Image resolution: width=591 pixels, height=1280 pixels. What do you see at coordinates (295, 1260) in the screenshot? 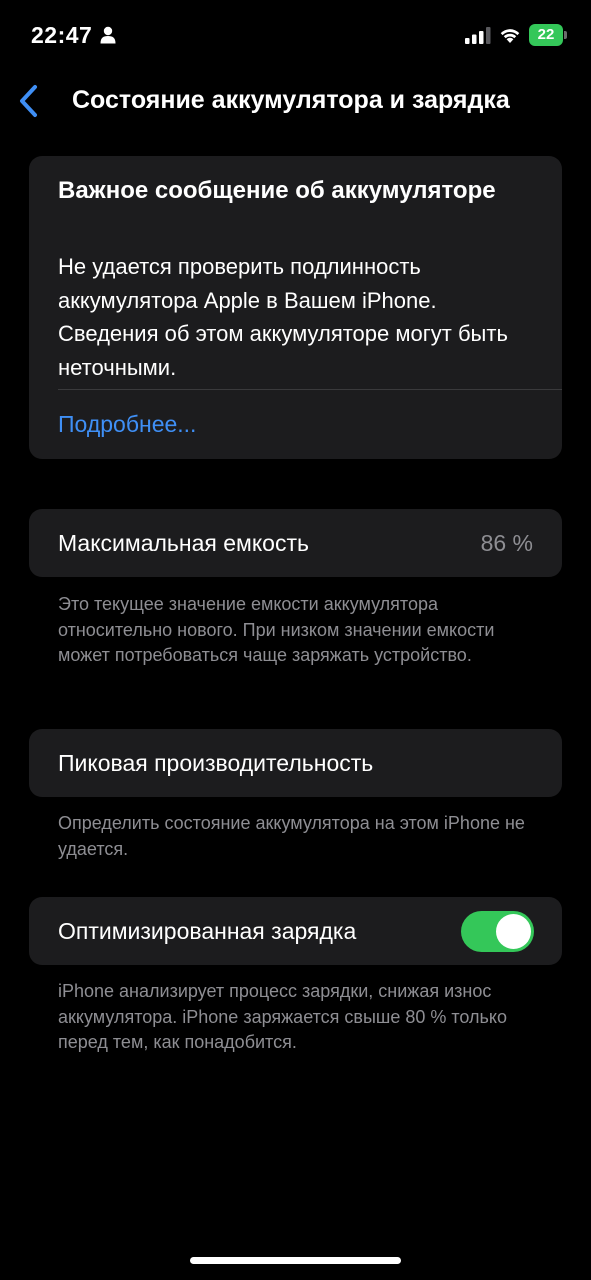
I see `home-indicator` at bounding box center [295, 1260].